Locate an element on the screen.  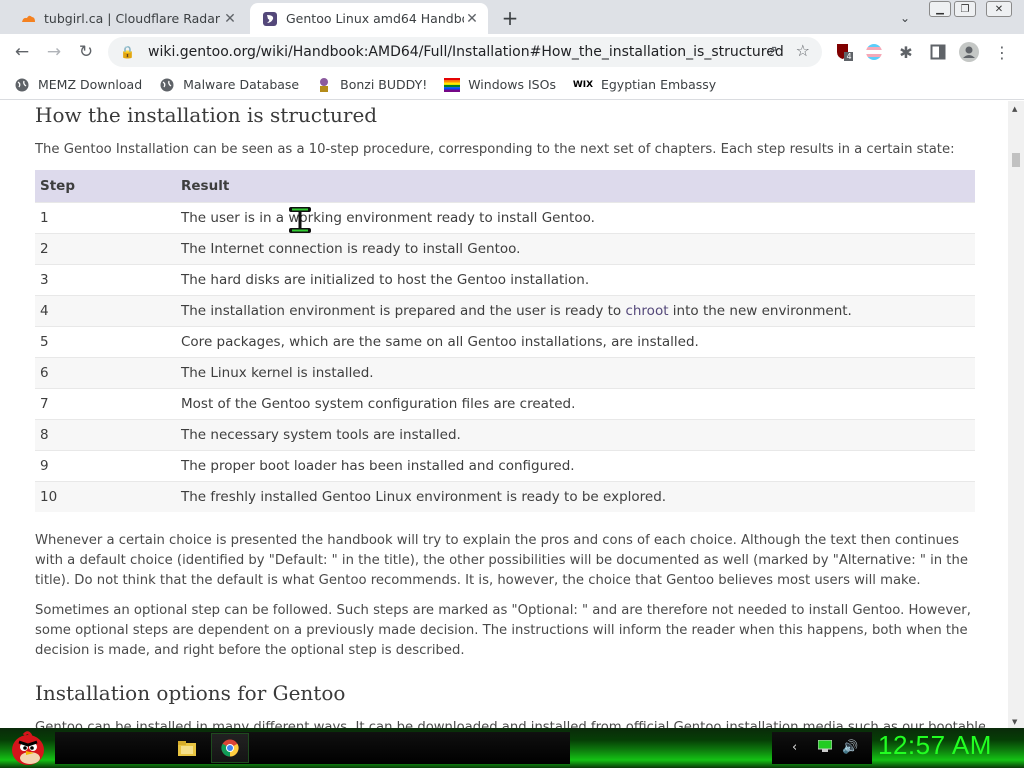
globe-icon is located at coordinates (22, 85).